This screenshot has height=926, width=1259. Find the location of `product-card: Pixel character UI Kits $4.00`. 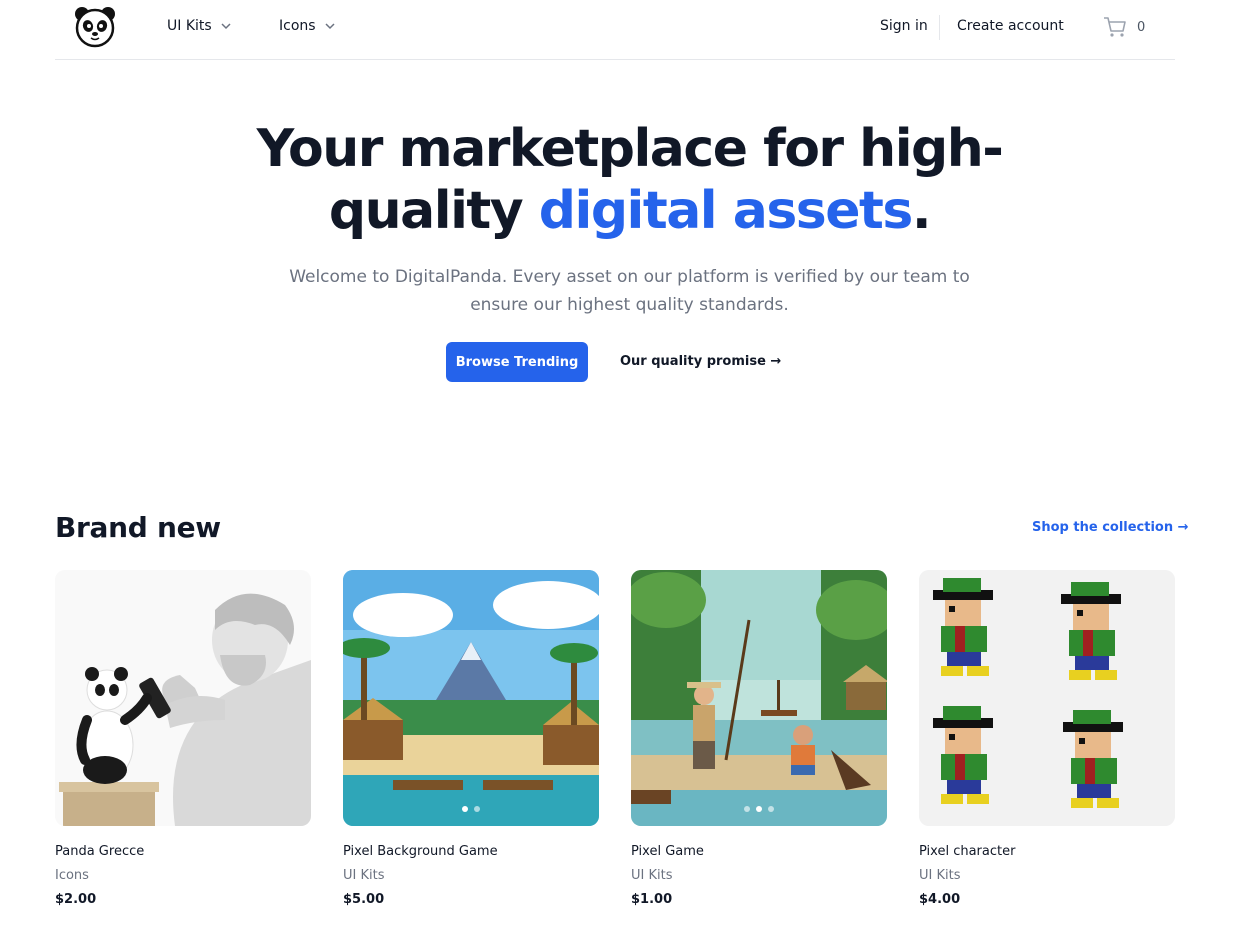

product-card: Pixel character UI Kits $4.00 is located at coordinates (1047, 738).